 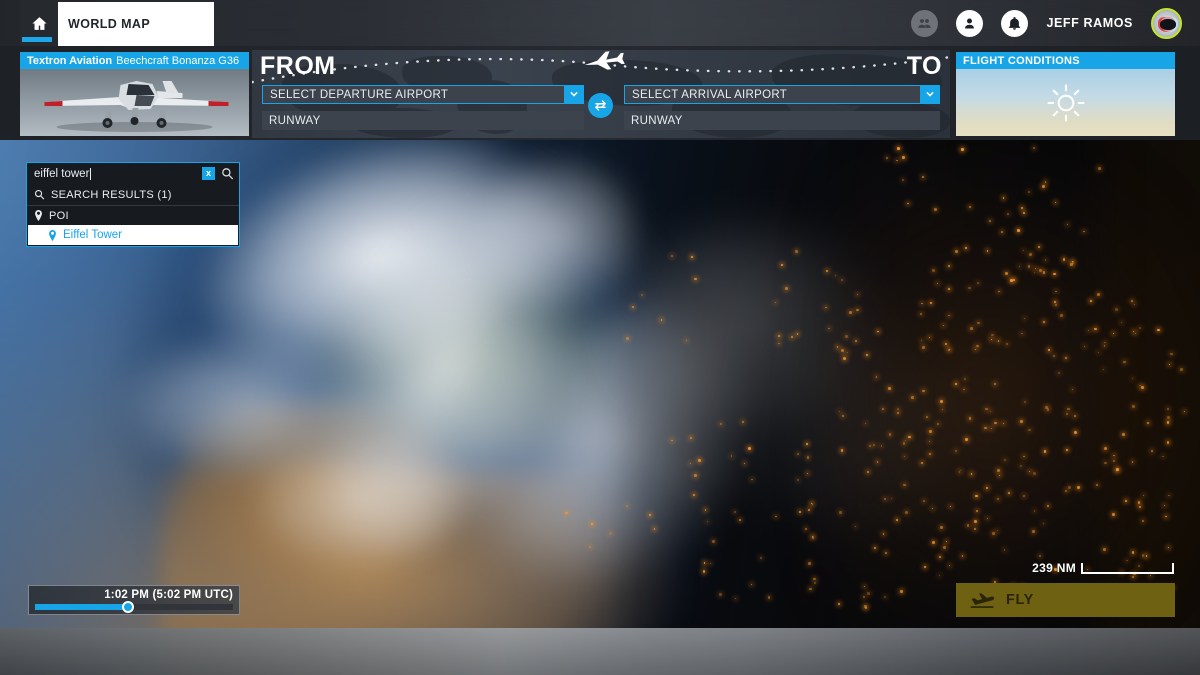 What do you see at coordinates (924, 66) in the screenshot?
I see `to-label: TO` at bounding box center [924, 66].